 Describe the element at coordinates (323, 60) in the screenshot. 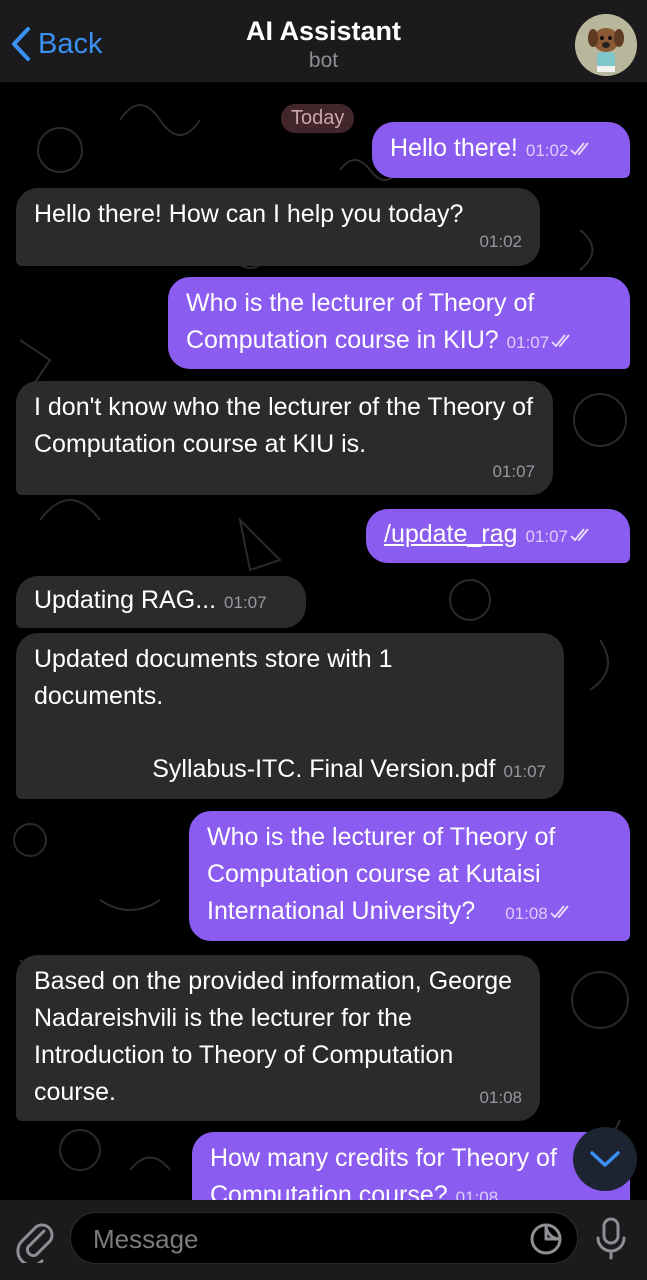

I see `chat-subtitle: bot` at that location.